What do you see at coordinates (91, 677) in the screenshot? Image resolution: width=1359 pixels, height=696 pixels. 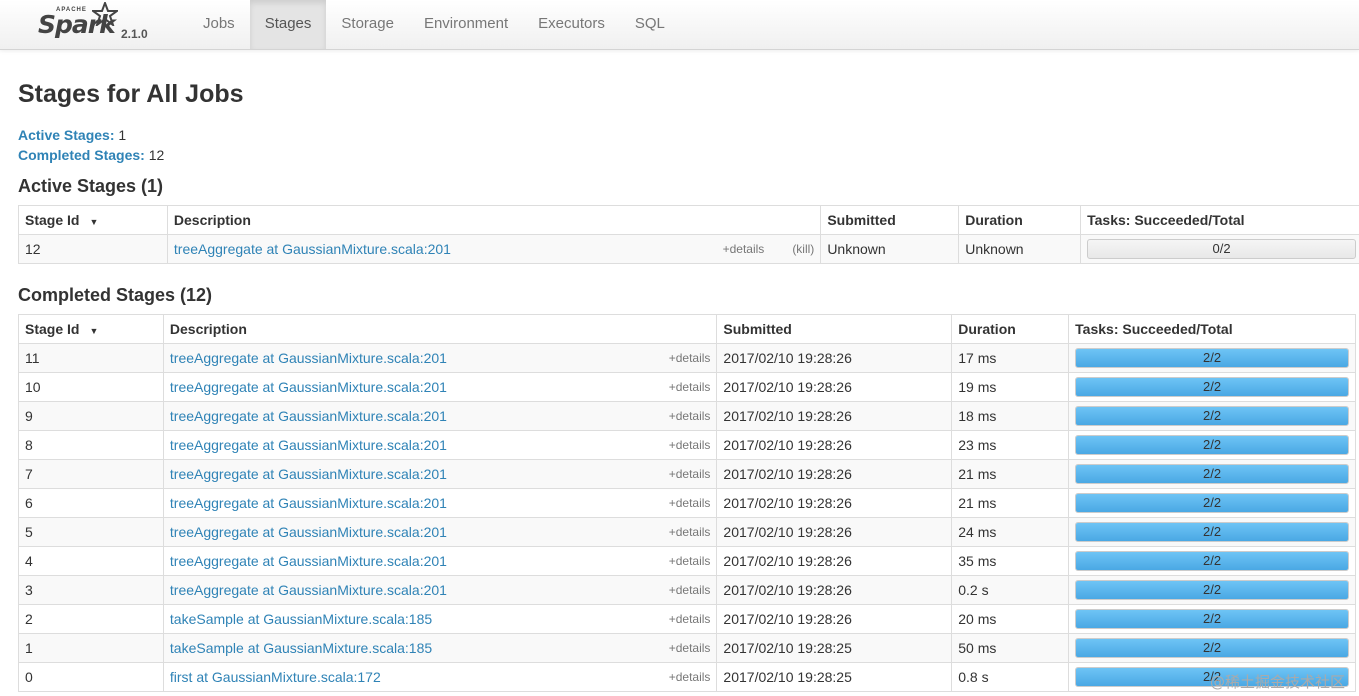 I see `stage-id: 0` at bounding box center [91, 677].